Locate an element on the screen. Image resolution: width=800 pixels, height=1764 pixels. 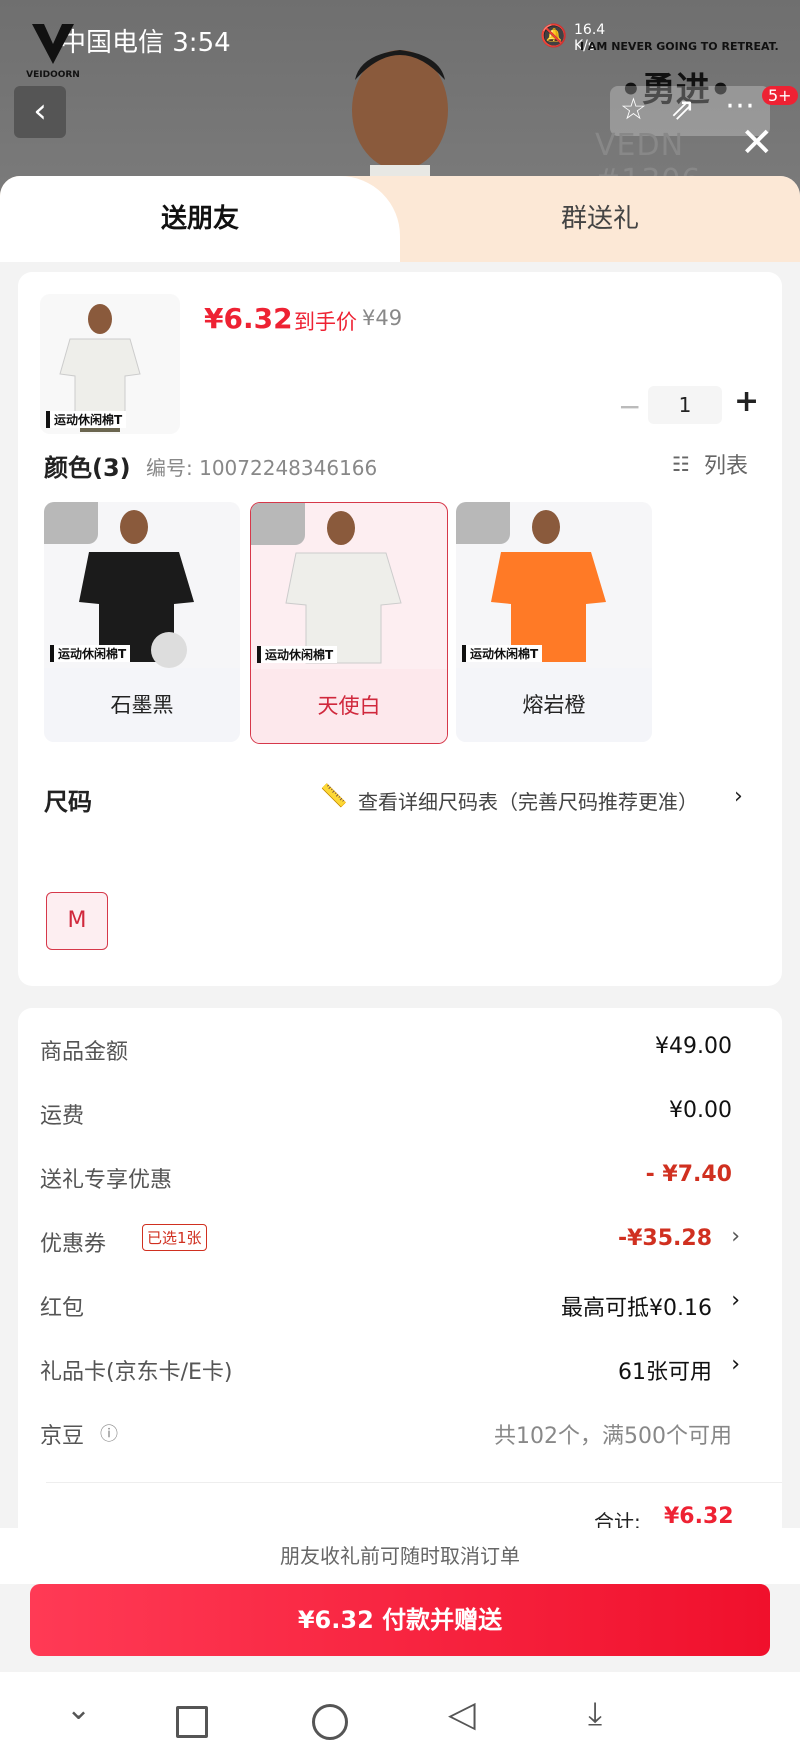
mute-icon: 🔕 is located at coordinates (554, 36).